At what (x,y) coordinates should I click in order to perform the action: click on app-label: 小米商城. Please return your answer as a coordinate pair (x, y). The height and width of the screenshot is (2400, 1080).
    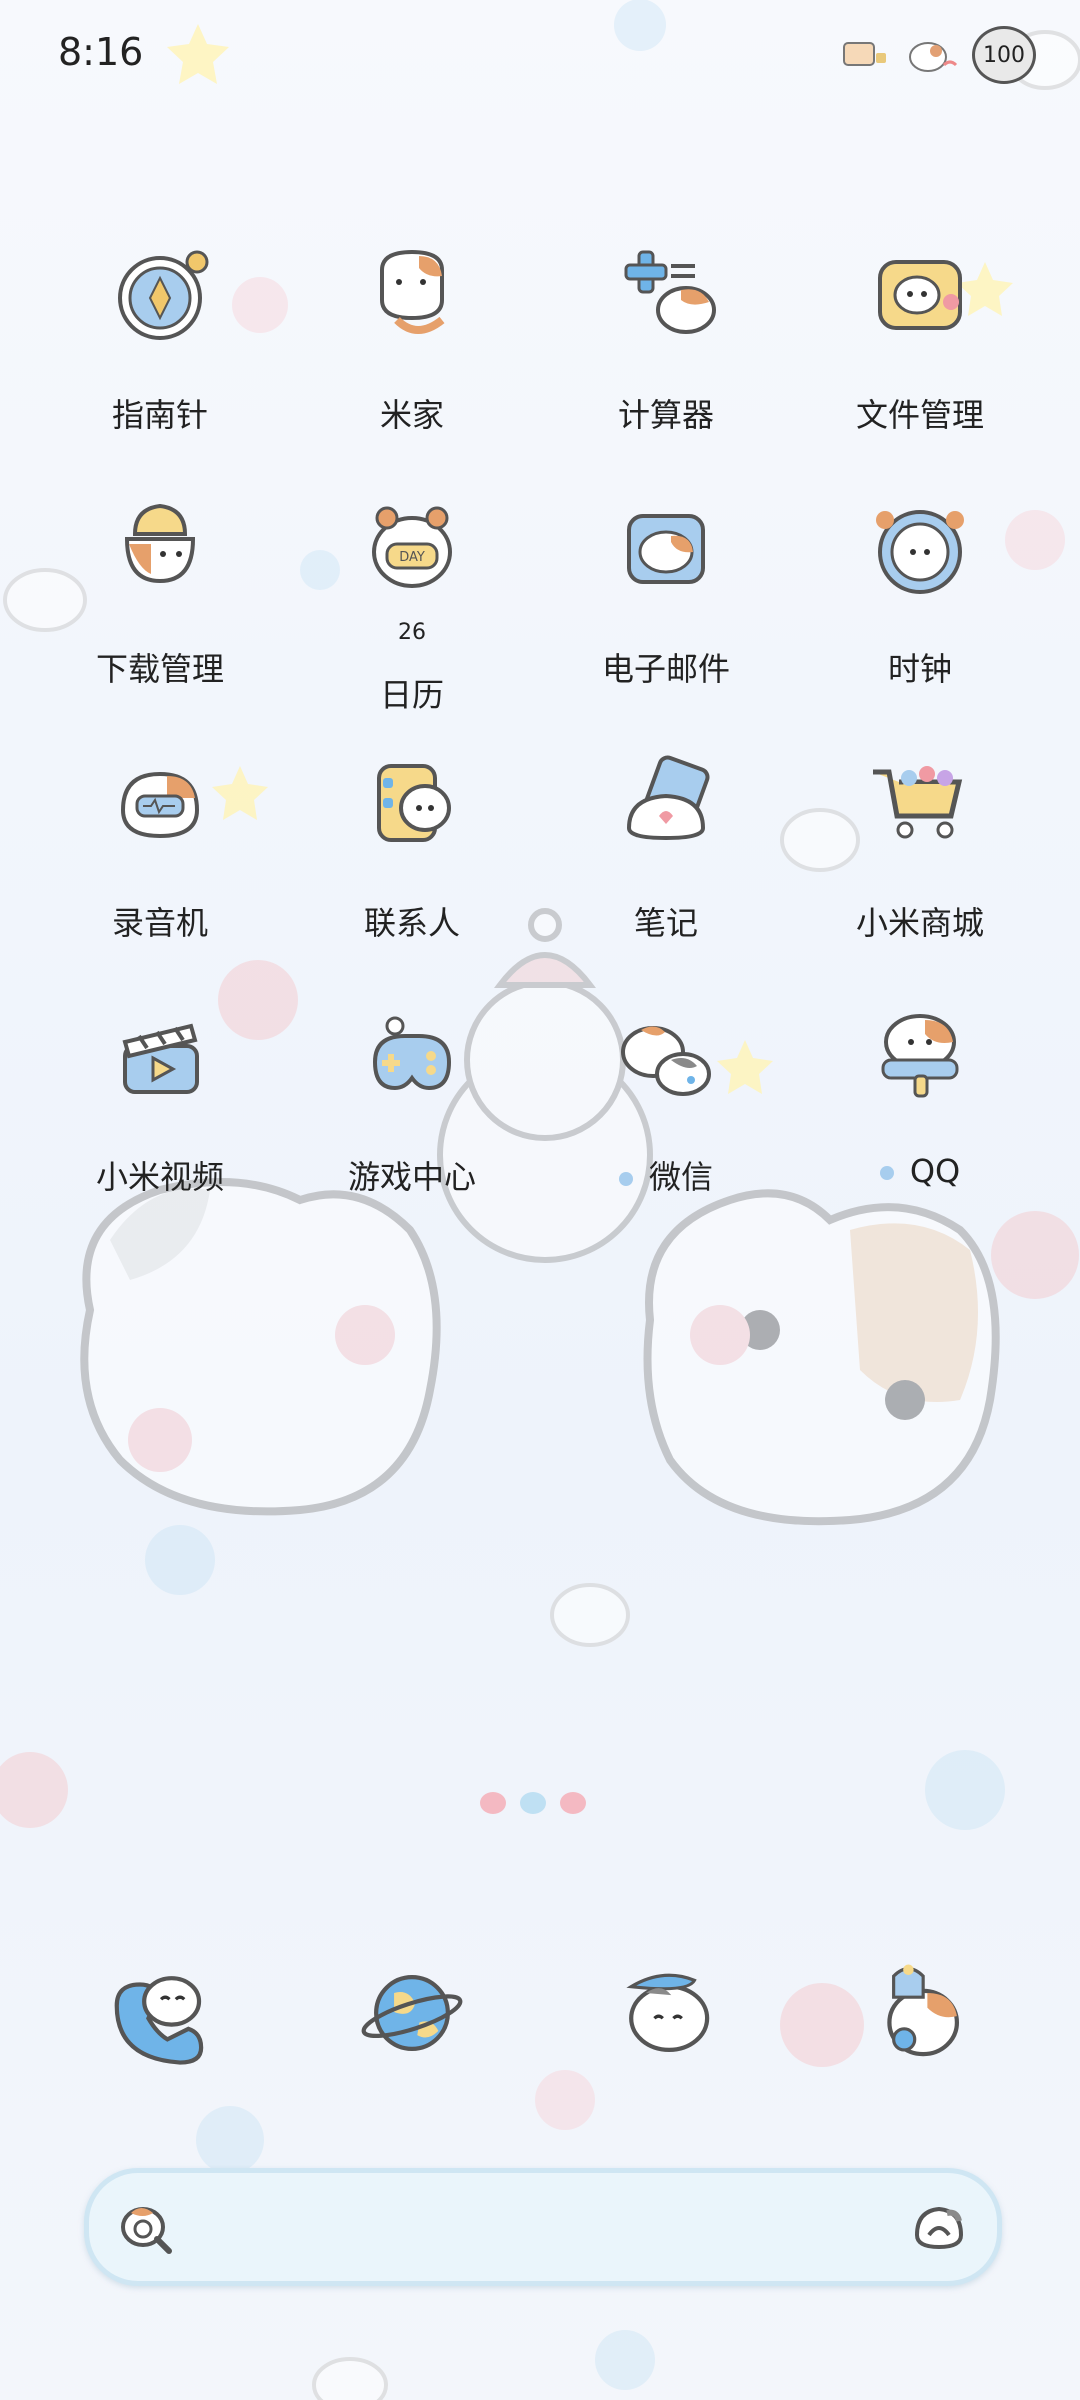
    Looking at the image, I should click on (919, 923).